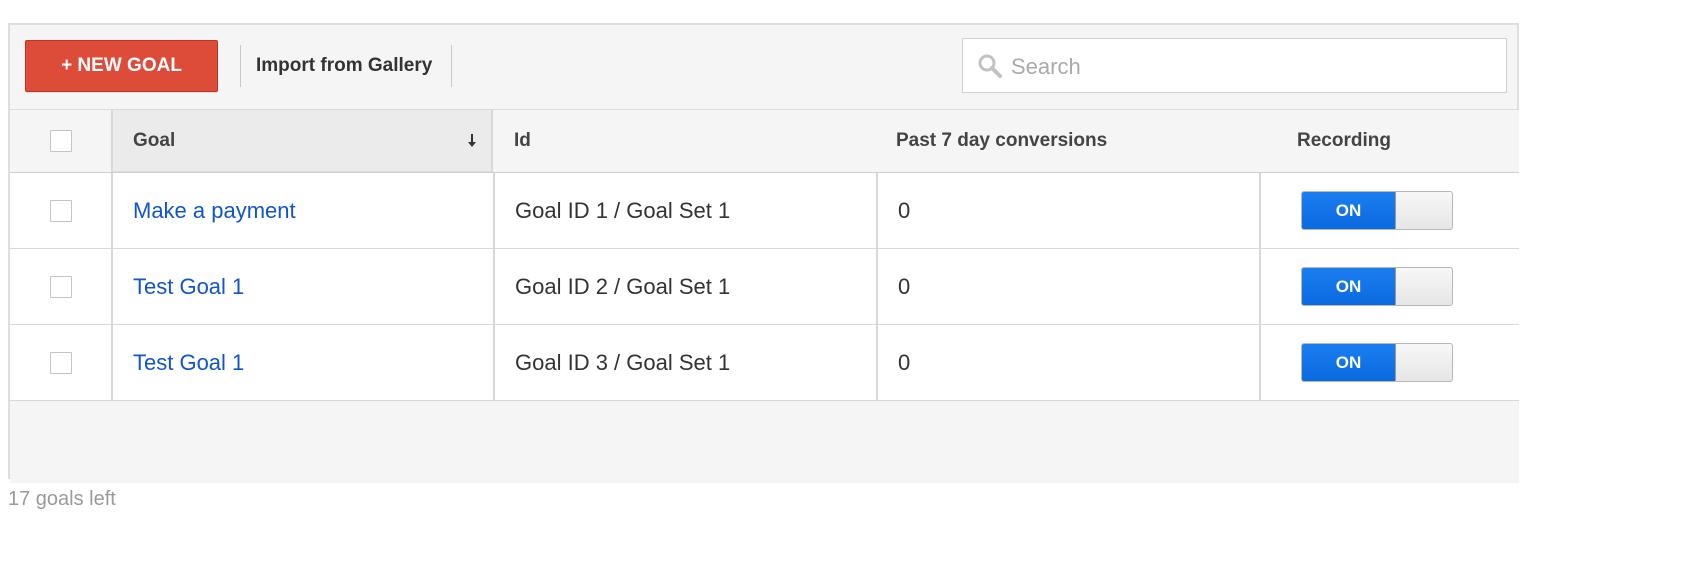  Describe the element at coordinates (623, 210) in the screenshot. I see `goal-id-text: Goal ID 1 / Goal Set 1` at that location.